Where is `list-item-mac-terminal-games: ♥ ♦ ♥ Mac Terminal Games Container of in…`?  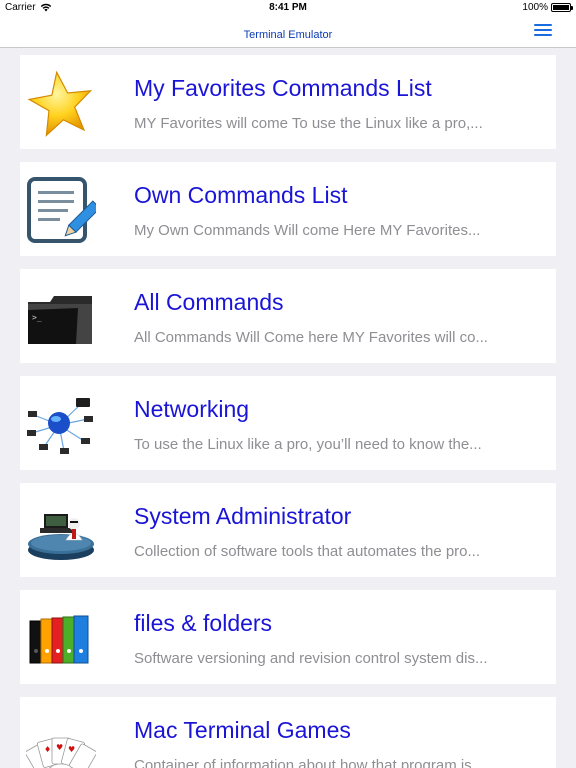 list-item-mac-terminal-games: ♥ ♦ ♥ Mac Terminal Games Container of in… is located at coordinates (288, 732).